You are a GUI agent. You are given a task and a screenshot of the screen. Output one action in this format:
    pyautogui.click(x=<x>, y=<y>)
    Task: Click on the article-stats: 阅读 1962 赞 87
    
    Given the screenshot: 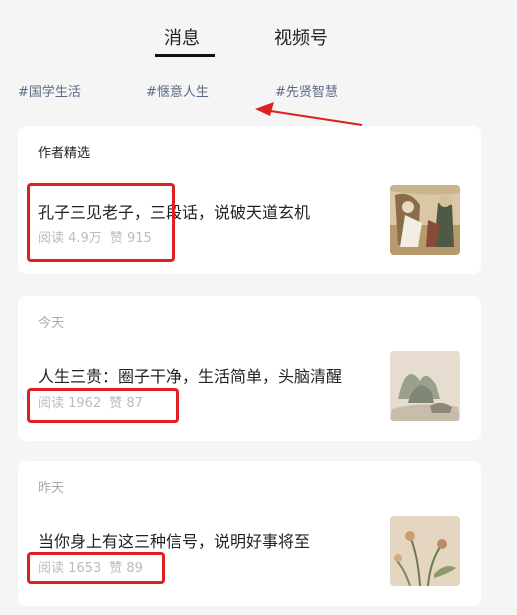 What is the action you would take?
    pyautogui.click(x=94, y=401)
    